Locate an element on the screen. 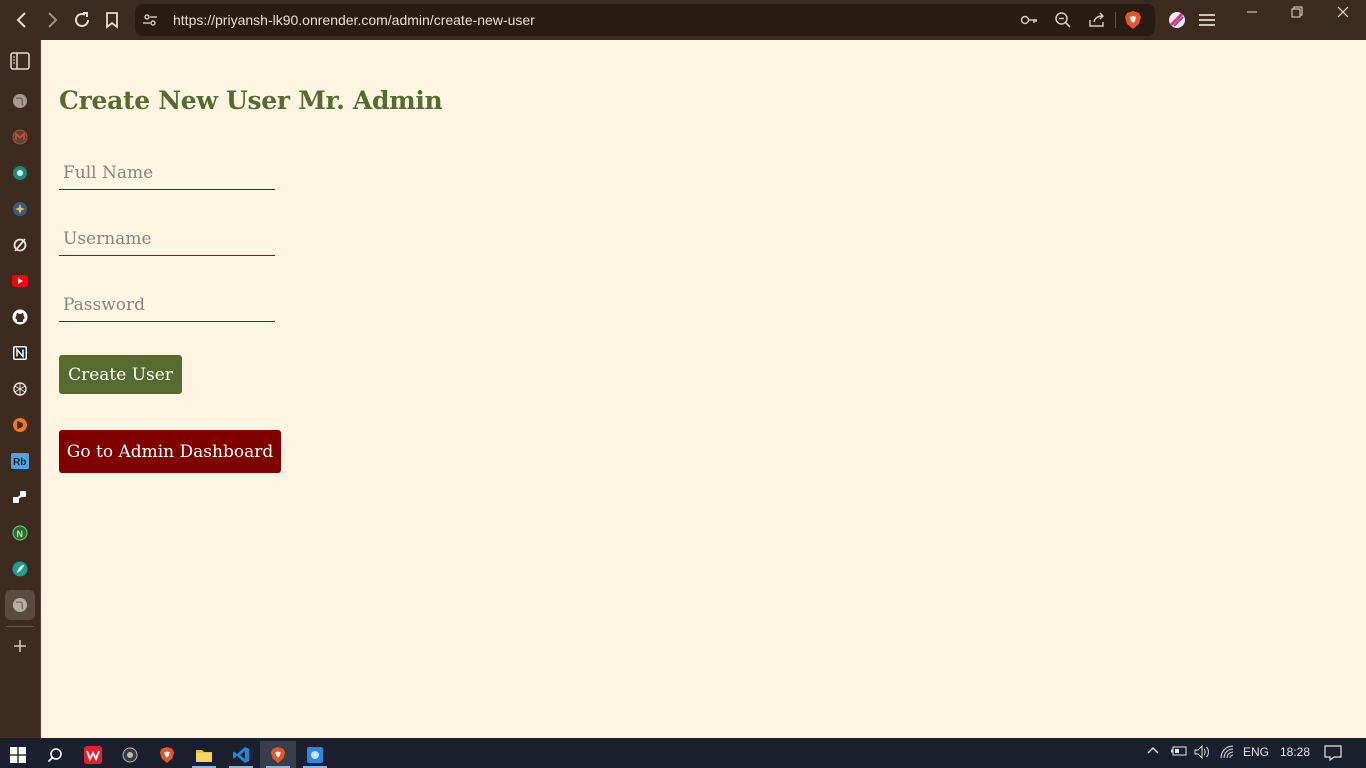 The image size is (1366, 768). taskbar-wps is located at coordinates (93, 754).